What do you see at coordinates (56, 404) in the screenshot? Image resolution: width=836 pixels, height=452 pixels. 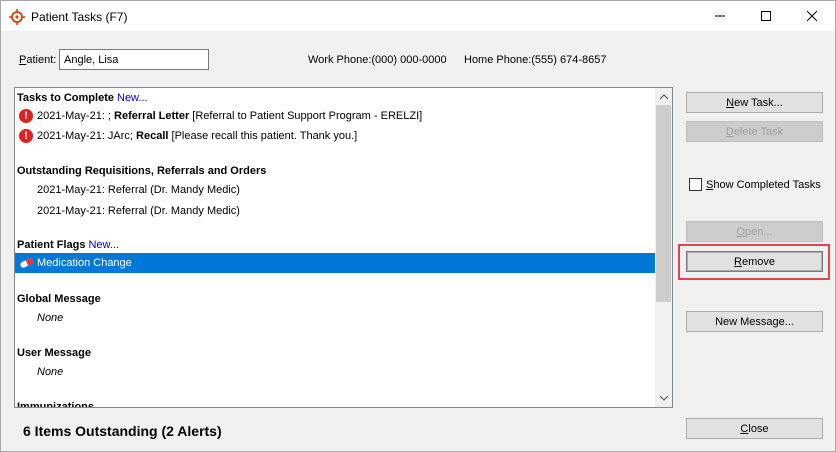 I see `immunizations-header: Immunizations` at bounding box center [56, 404].